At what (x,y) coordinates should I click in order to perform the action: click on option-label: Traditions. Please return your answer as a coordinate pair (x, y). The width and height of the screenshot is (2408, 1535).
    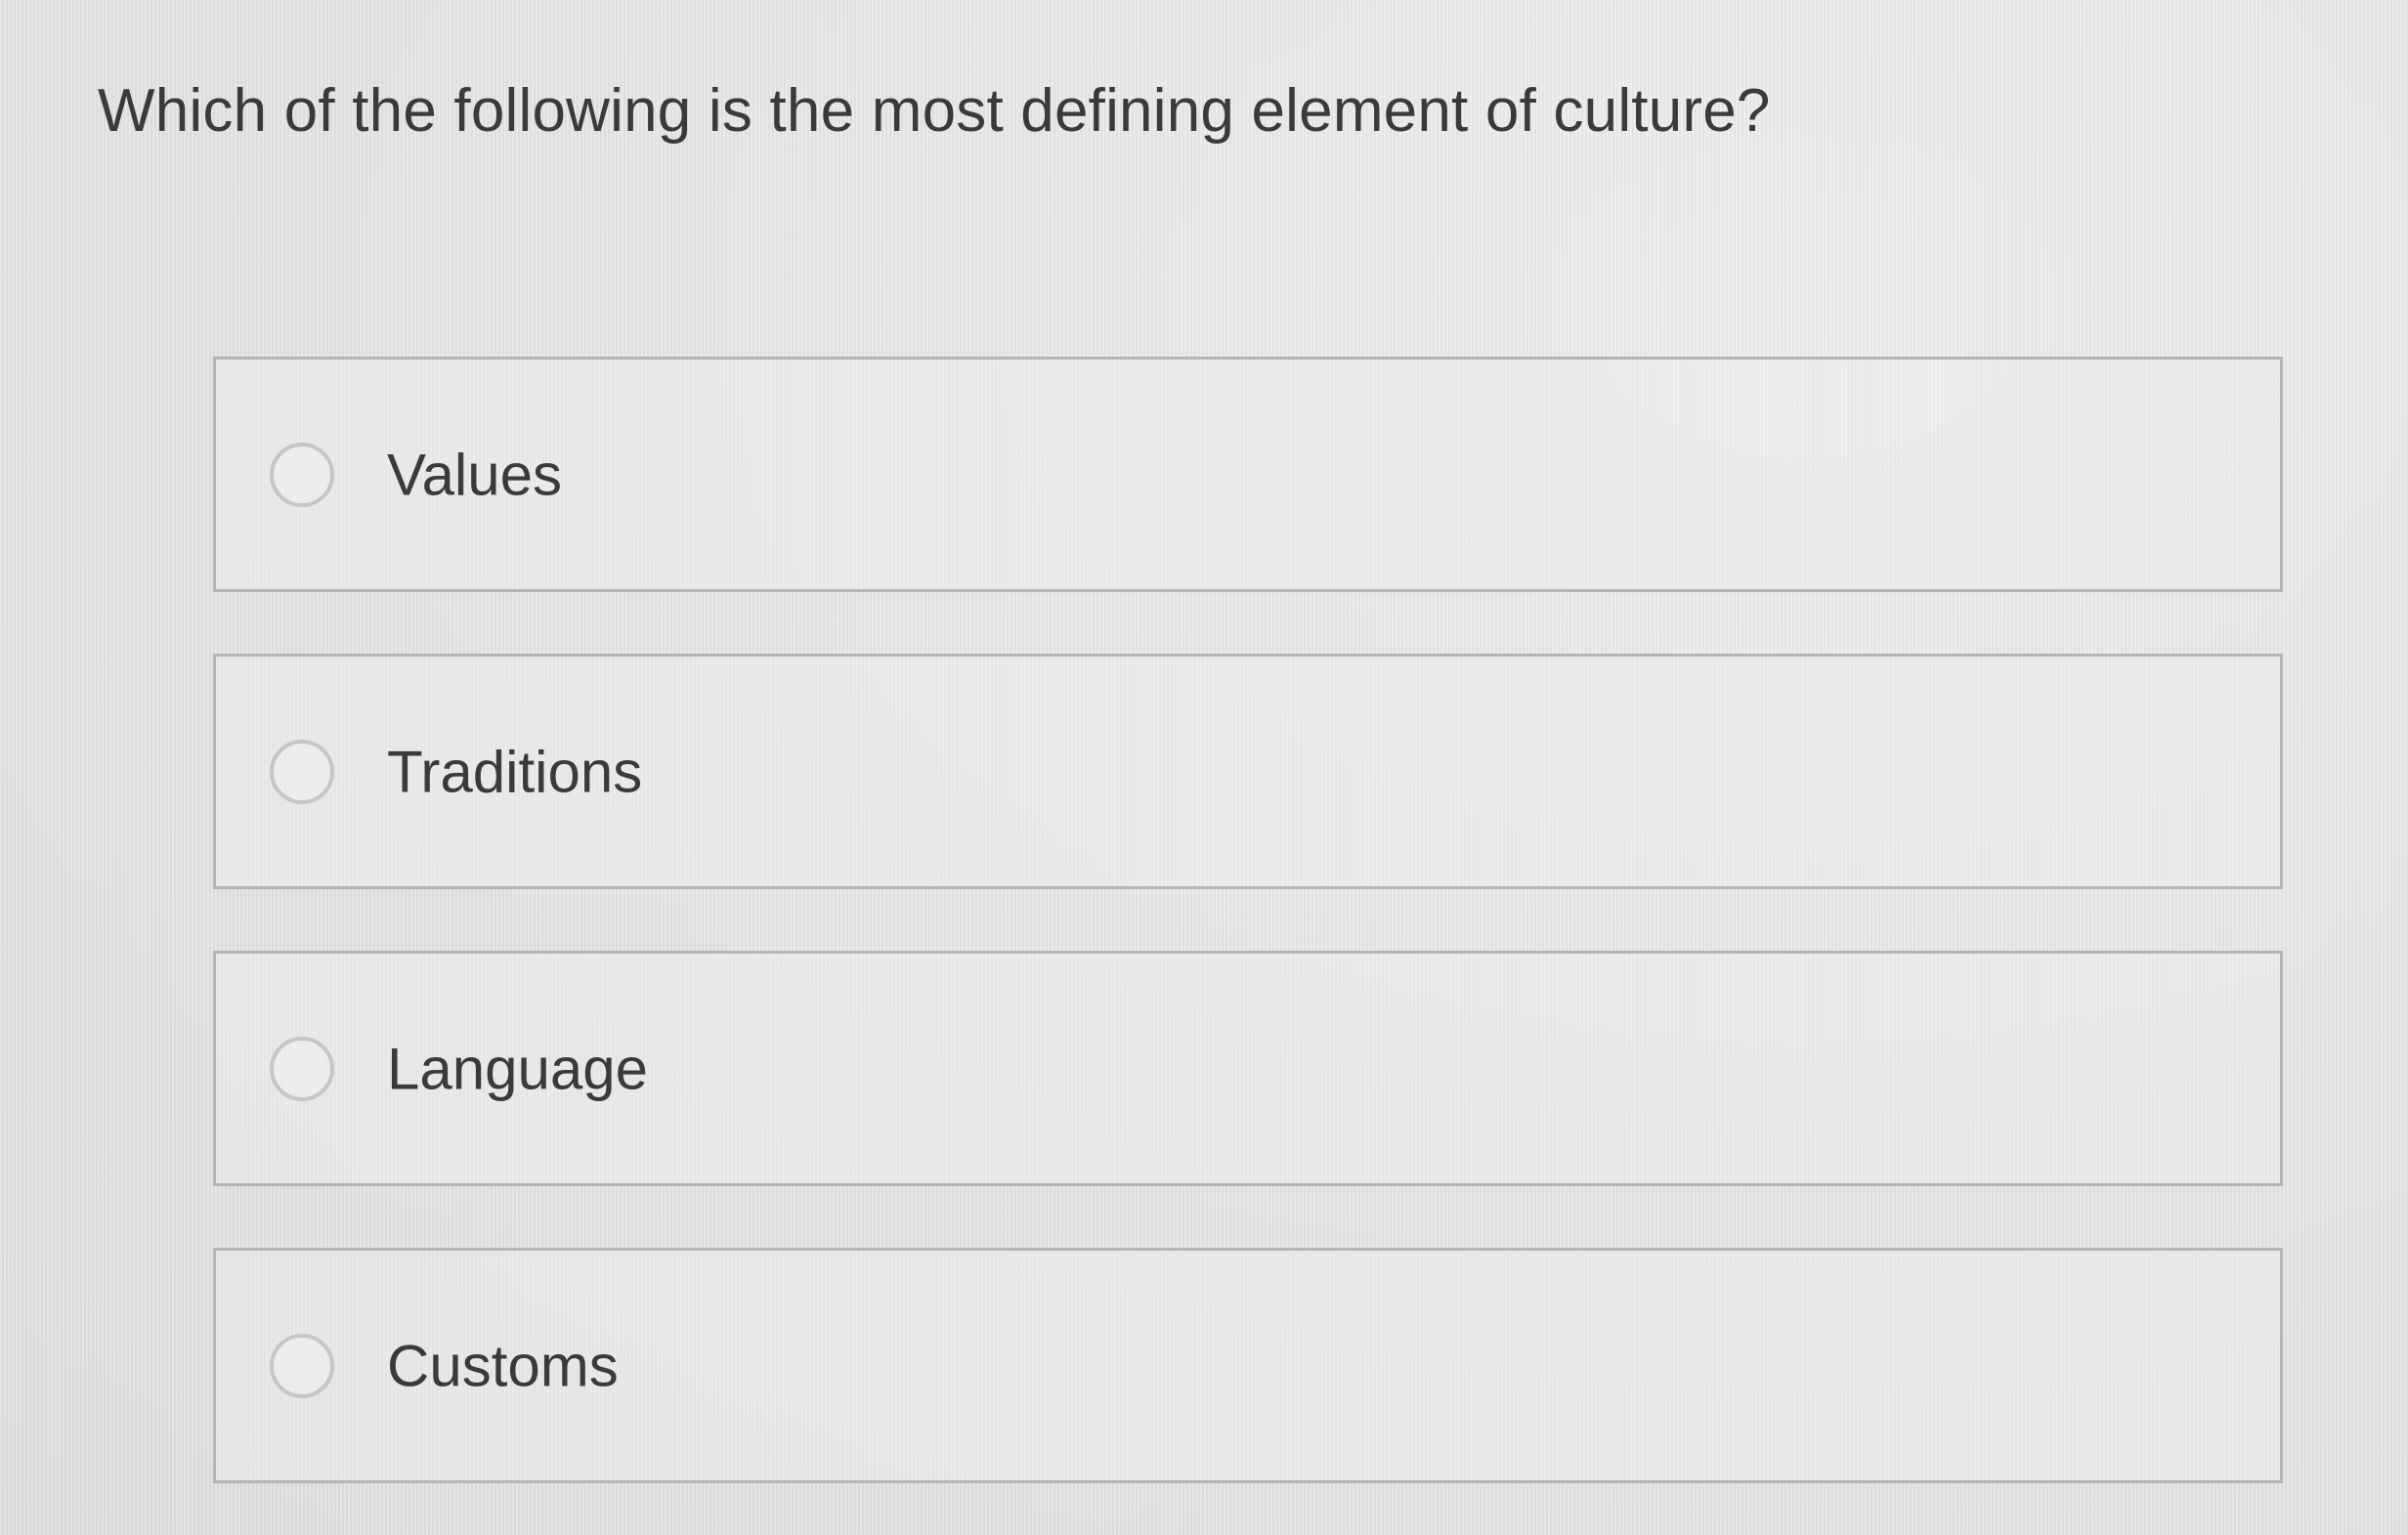
    Looking at the image, I should click on (515, 771).